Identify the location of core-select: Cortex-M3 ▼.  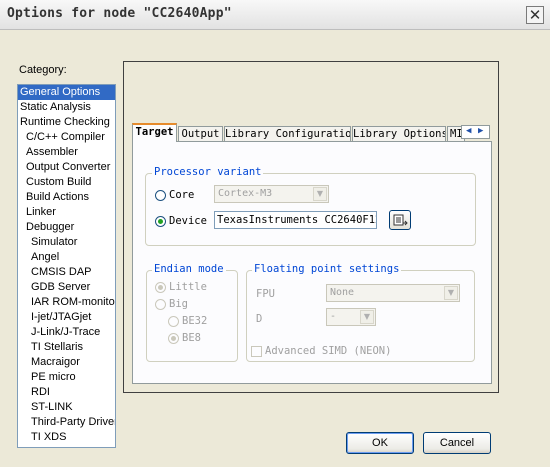
(271, 194).